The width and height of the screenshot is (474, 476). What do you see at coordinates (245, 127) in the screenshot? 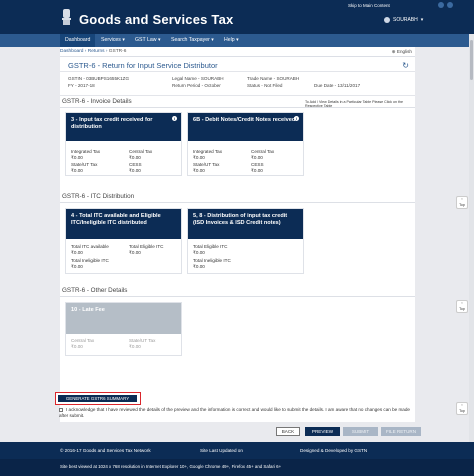
I see `card-header: 6B - Debit Notes/Credit Notes received i` at bounding box center [245, 127].